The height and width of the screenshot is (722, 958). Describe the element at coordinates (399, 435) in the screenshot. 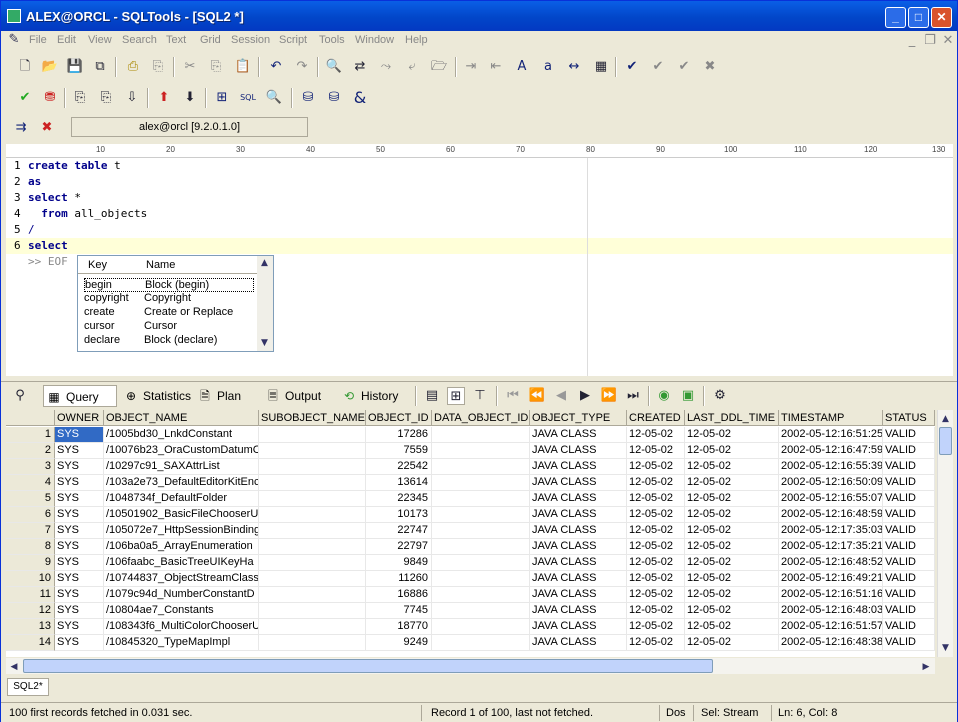

I see `table-cell: 17286` at that location.